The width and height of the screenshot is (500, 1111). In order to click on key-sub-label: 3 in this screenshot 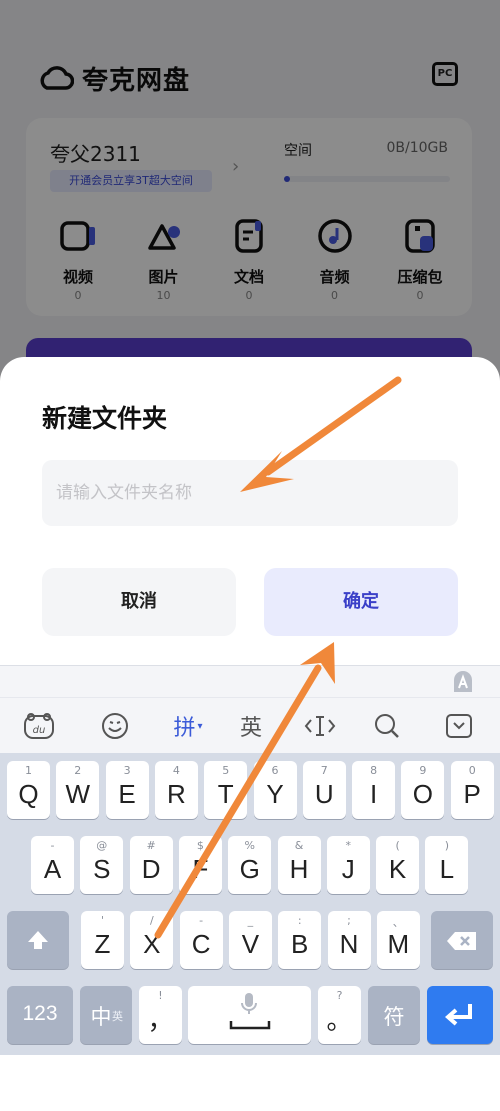, I will do `click(127, 770)`.